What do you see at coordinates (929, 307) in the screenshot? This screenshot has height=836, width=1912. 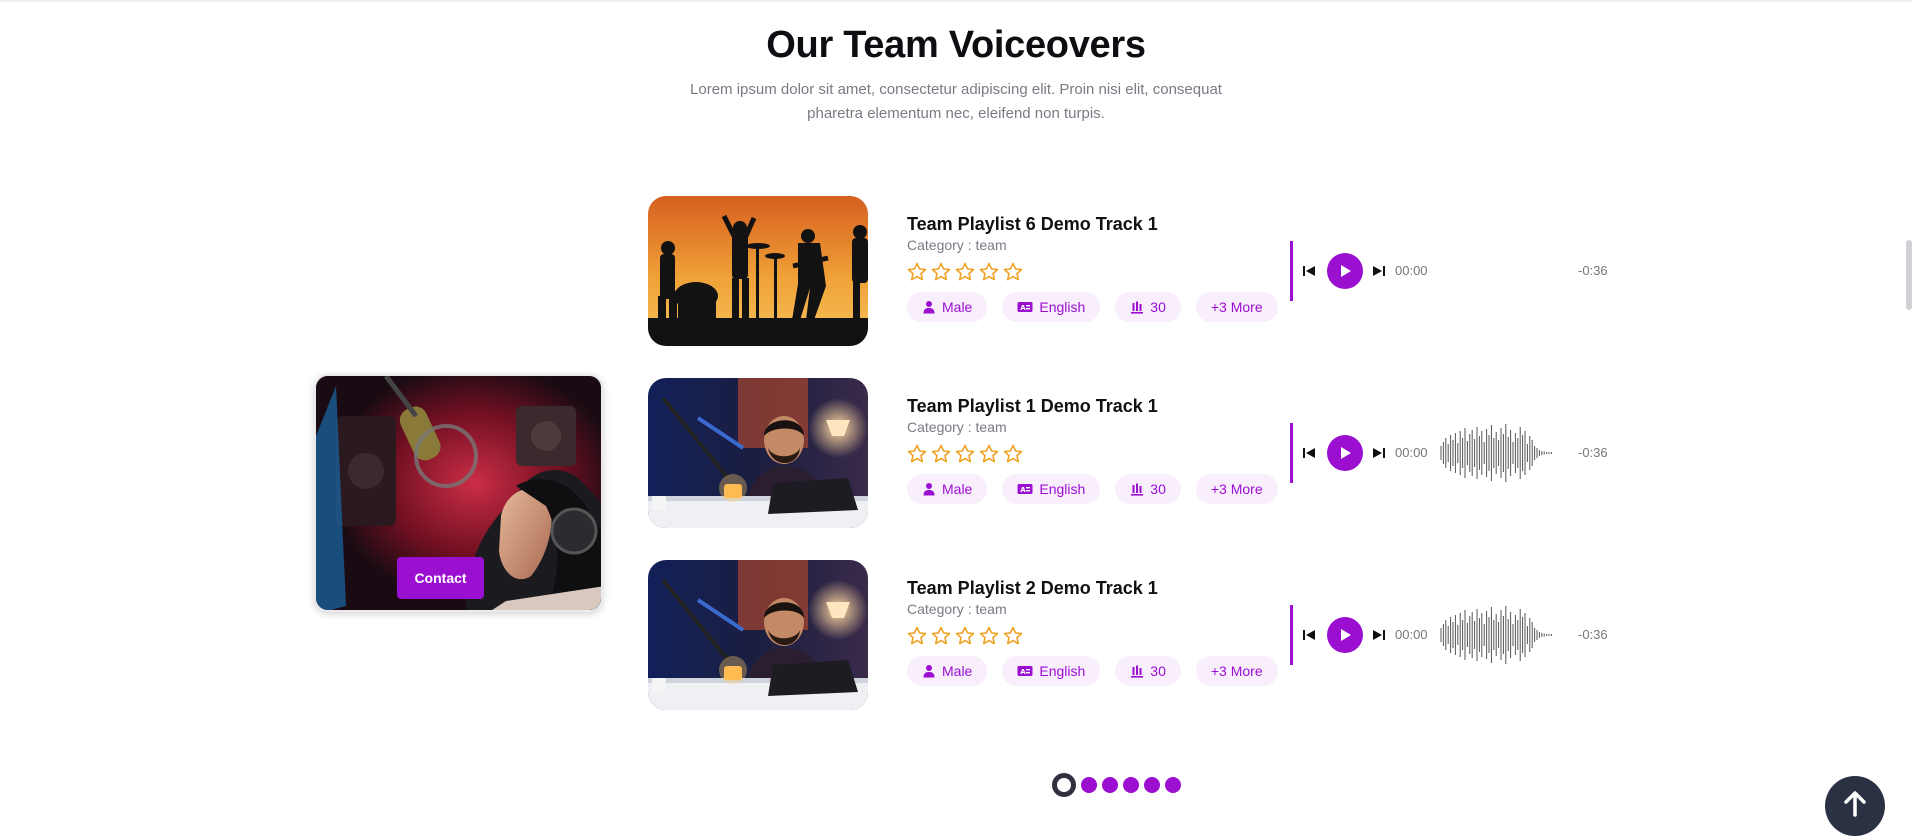 I see `user-icon` at bounding box center [929, 307].